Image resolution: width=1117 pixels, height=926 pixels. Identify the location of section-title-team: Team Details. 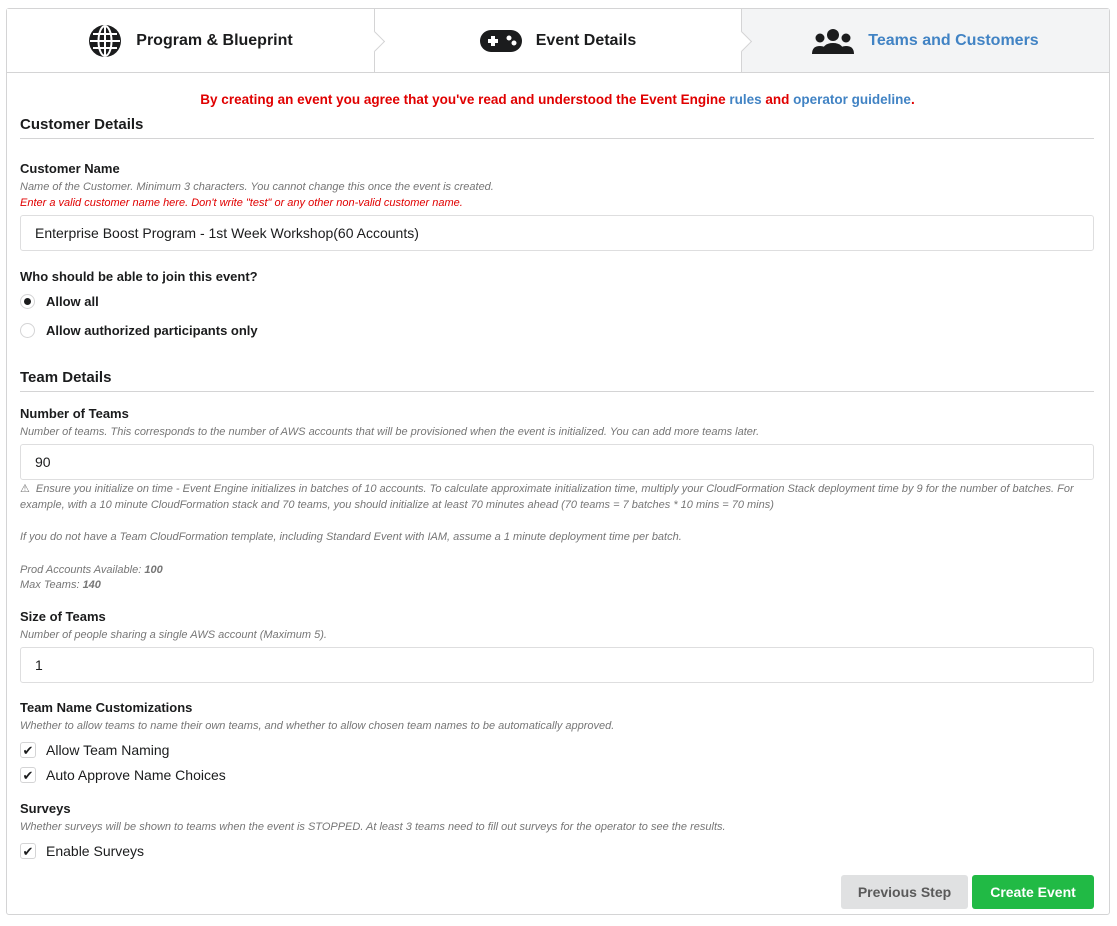
(557, 380).